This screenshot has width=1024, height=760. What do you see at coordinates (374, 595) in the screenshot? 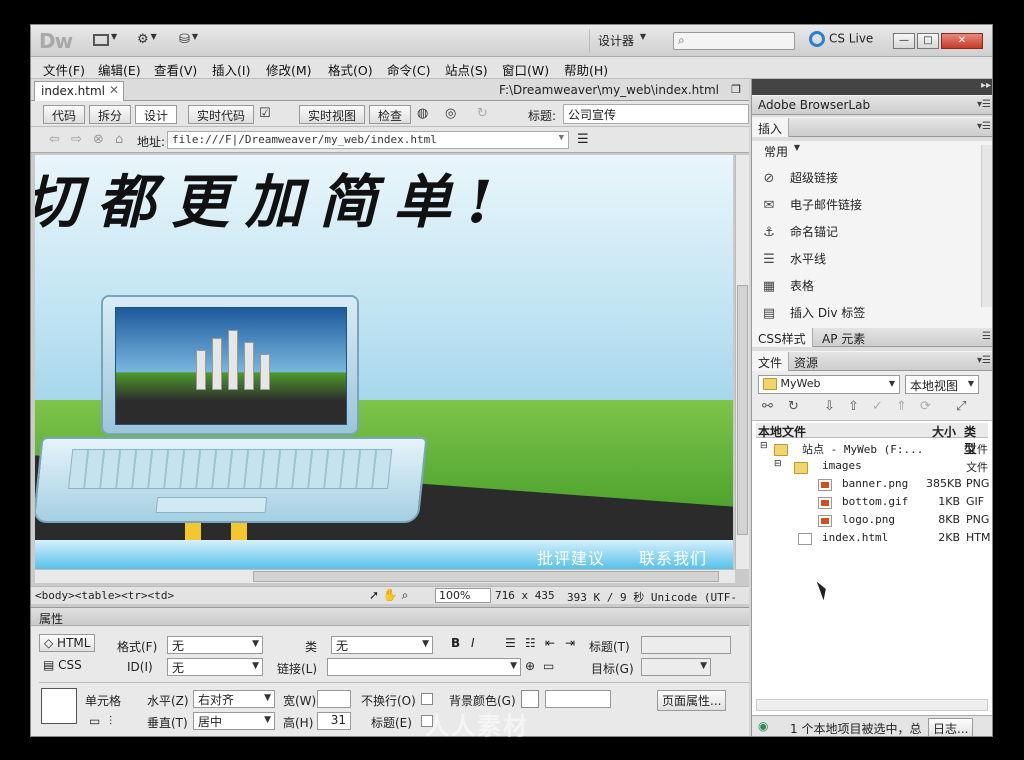
I see `pointer-icon: ➚` at bounding box center [374, 595].